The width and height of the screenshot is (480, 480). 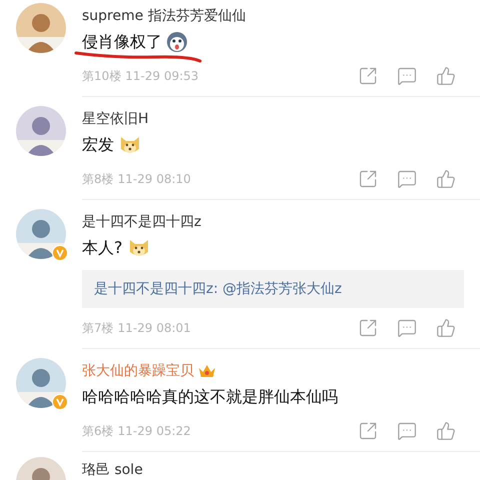 I want to click on comment-text: 侵肖像权了, so click(x=122, y=42).